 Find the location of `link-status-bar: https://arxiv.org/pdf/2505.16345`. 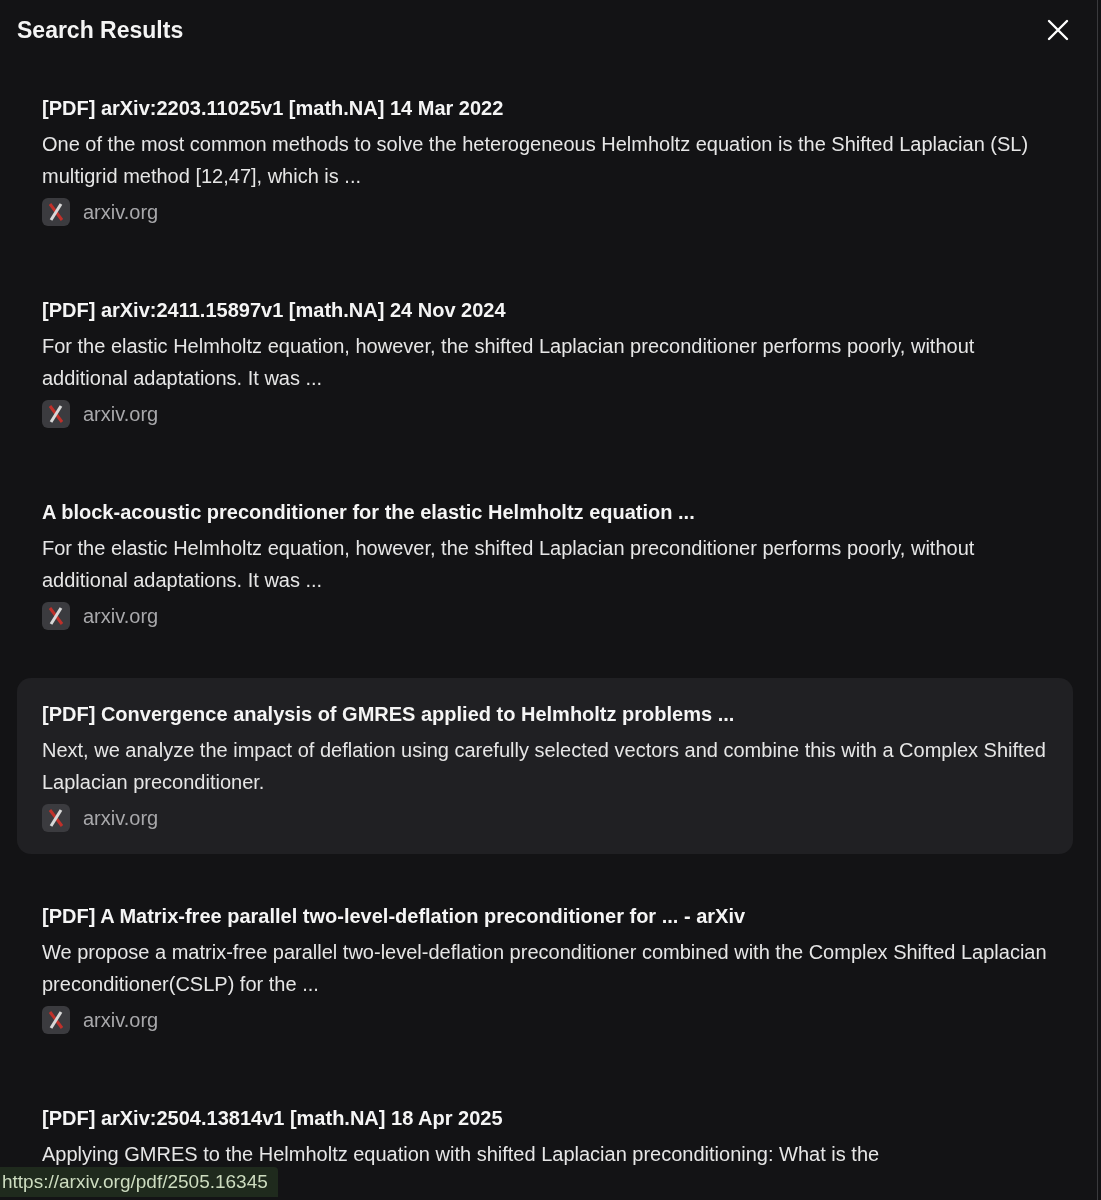

link-status-bar: https://arxiv.org/pdf/2505.16345 is located at coordinates (139, 1182).